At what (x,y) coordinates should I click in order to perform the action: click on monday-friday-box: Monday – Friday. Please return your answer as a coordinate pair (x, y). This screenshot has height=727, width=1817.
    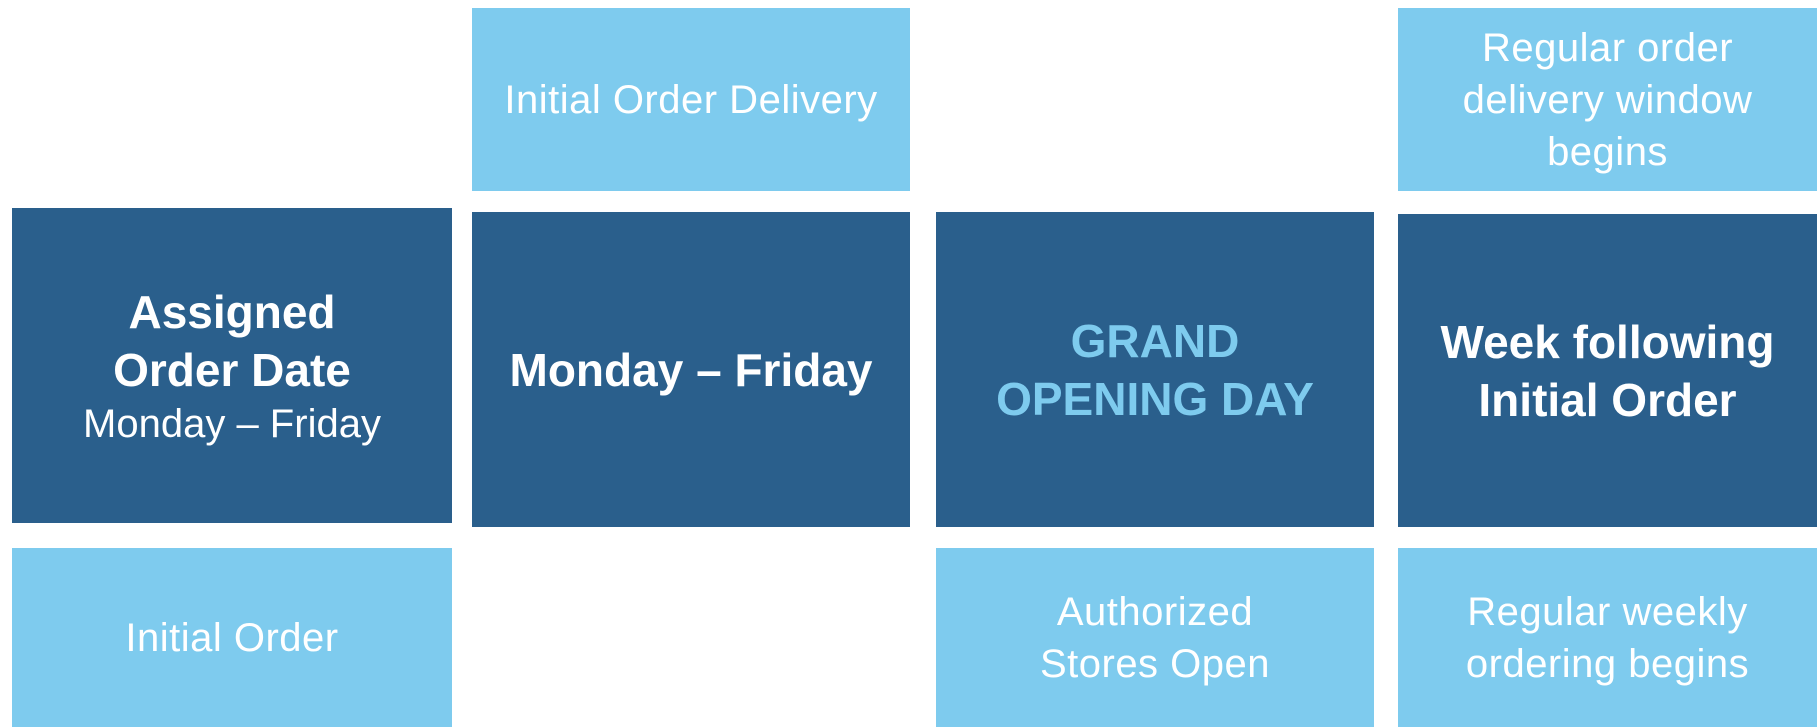
    Looking at the image, I should click on (691, 369).